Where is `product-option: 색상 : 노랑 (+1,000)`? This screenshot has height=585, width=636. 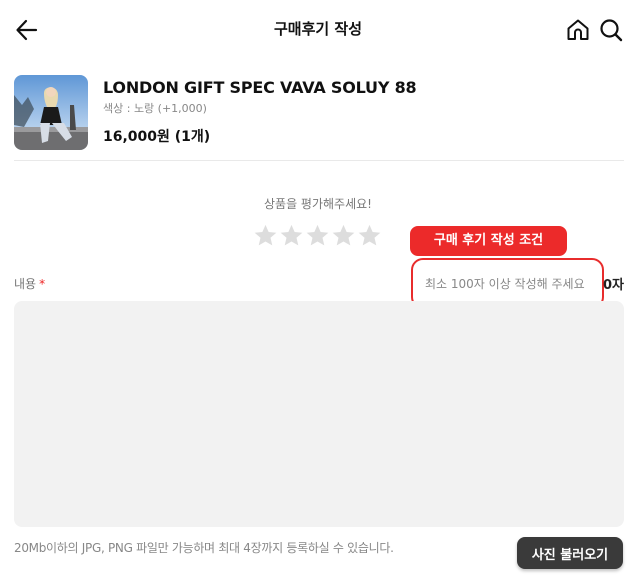 product-option: 색상 : 노랑 (+1,000) is located at coordinates (155, 108).